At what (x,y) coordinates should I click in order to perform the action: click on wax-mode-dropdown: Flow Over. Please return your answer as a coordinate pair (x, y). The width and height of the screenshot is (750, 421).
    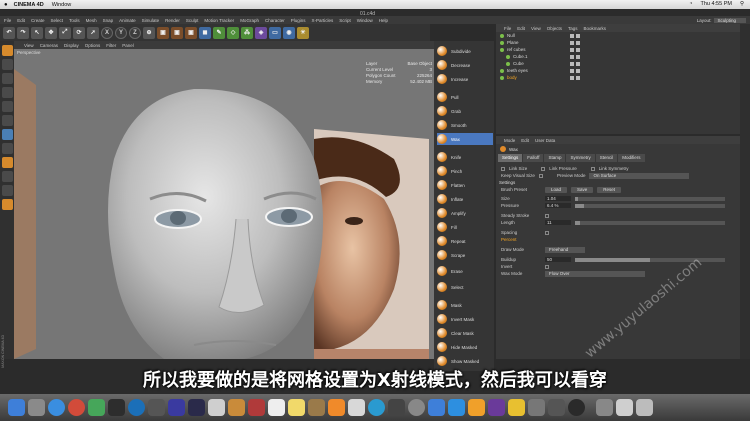
    Looking at the image, I should click on (595, 273).